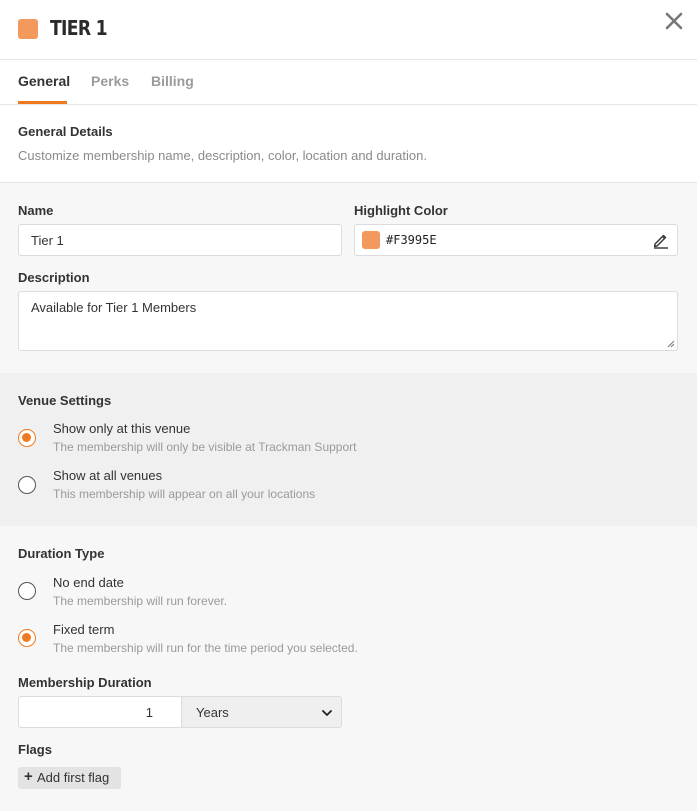  I want to click on highlight-color-label: Highlight Color, so click(401, 210).